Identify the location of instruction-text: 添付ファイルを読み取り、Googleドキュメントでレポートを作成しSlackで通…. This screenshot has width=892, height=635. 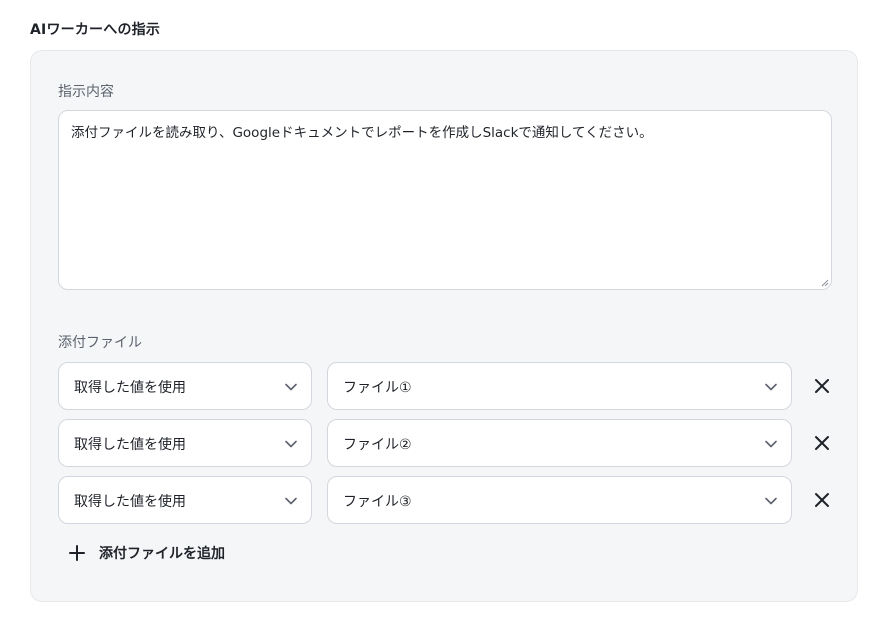
(362, 133).